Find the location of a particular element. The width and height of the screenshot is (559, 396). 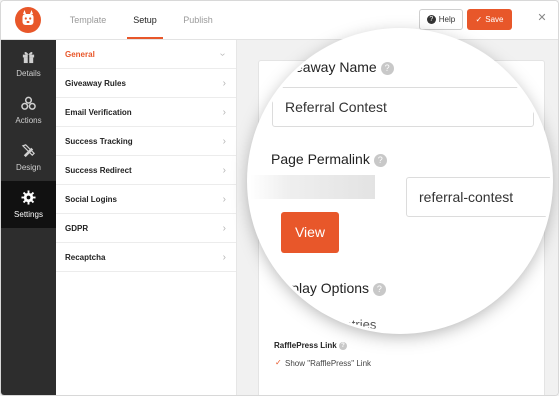

limit-total-entries-label: Limit Total Entries is located at coordinates (325, 324).